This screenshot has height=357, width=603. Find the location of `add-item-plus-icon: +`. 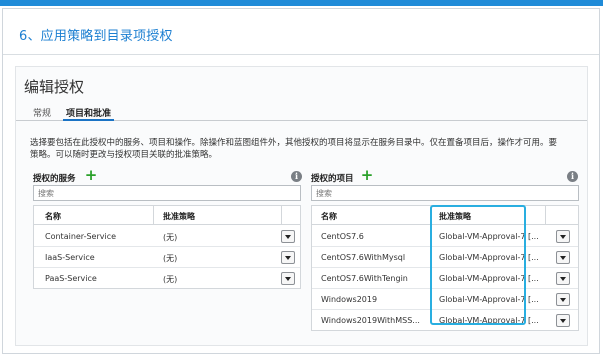

add-item-plus-icon: + is located at coordinates (367, 175).